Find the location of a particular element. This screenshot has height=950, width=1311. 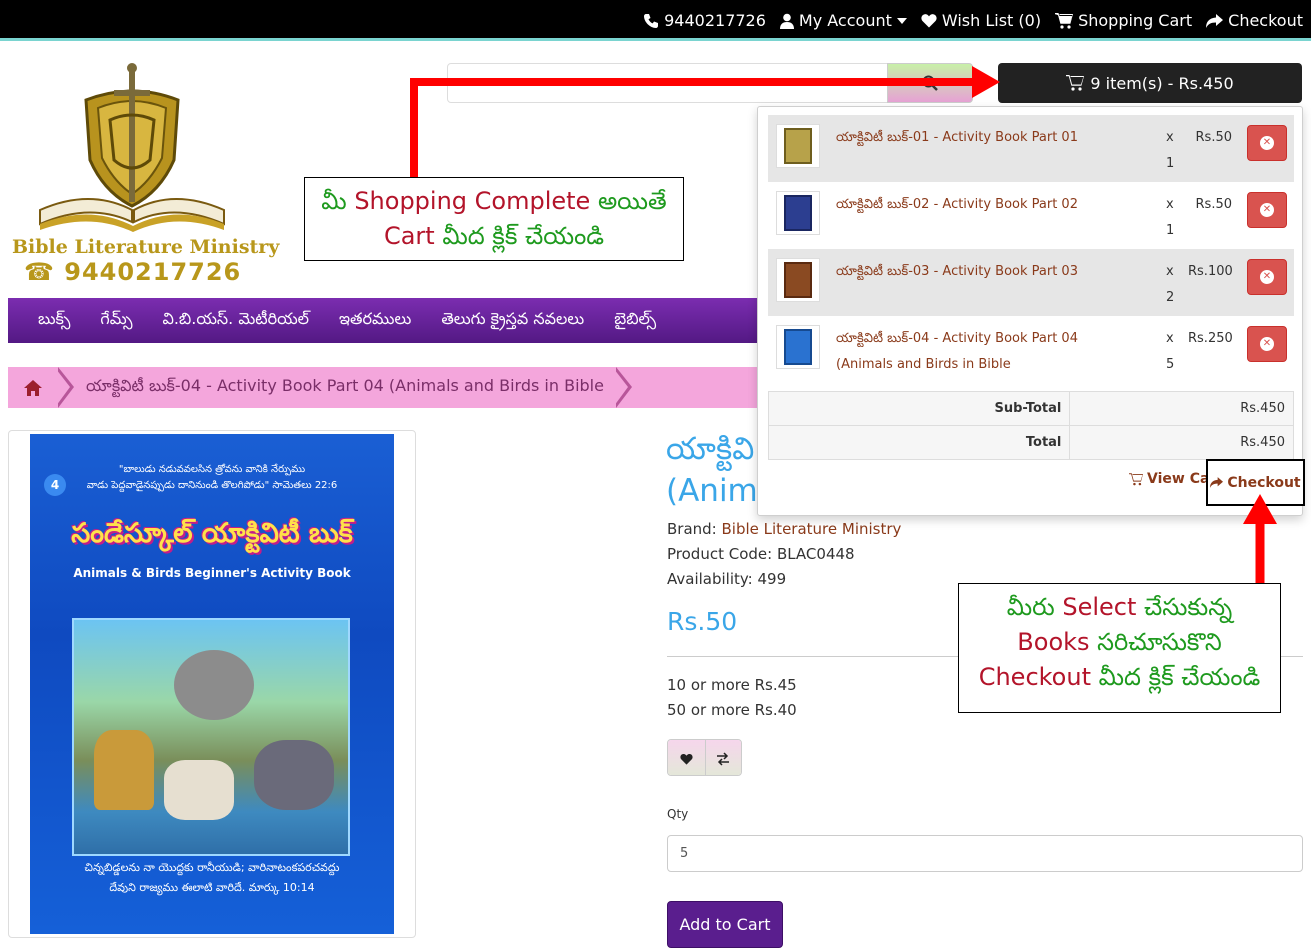

brand-label: Brand: is located at coordinates (692, 529).